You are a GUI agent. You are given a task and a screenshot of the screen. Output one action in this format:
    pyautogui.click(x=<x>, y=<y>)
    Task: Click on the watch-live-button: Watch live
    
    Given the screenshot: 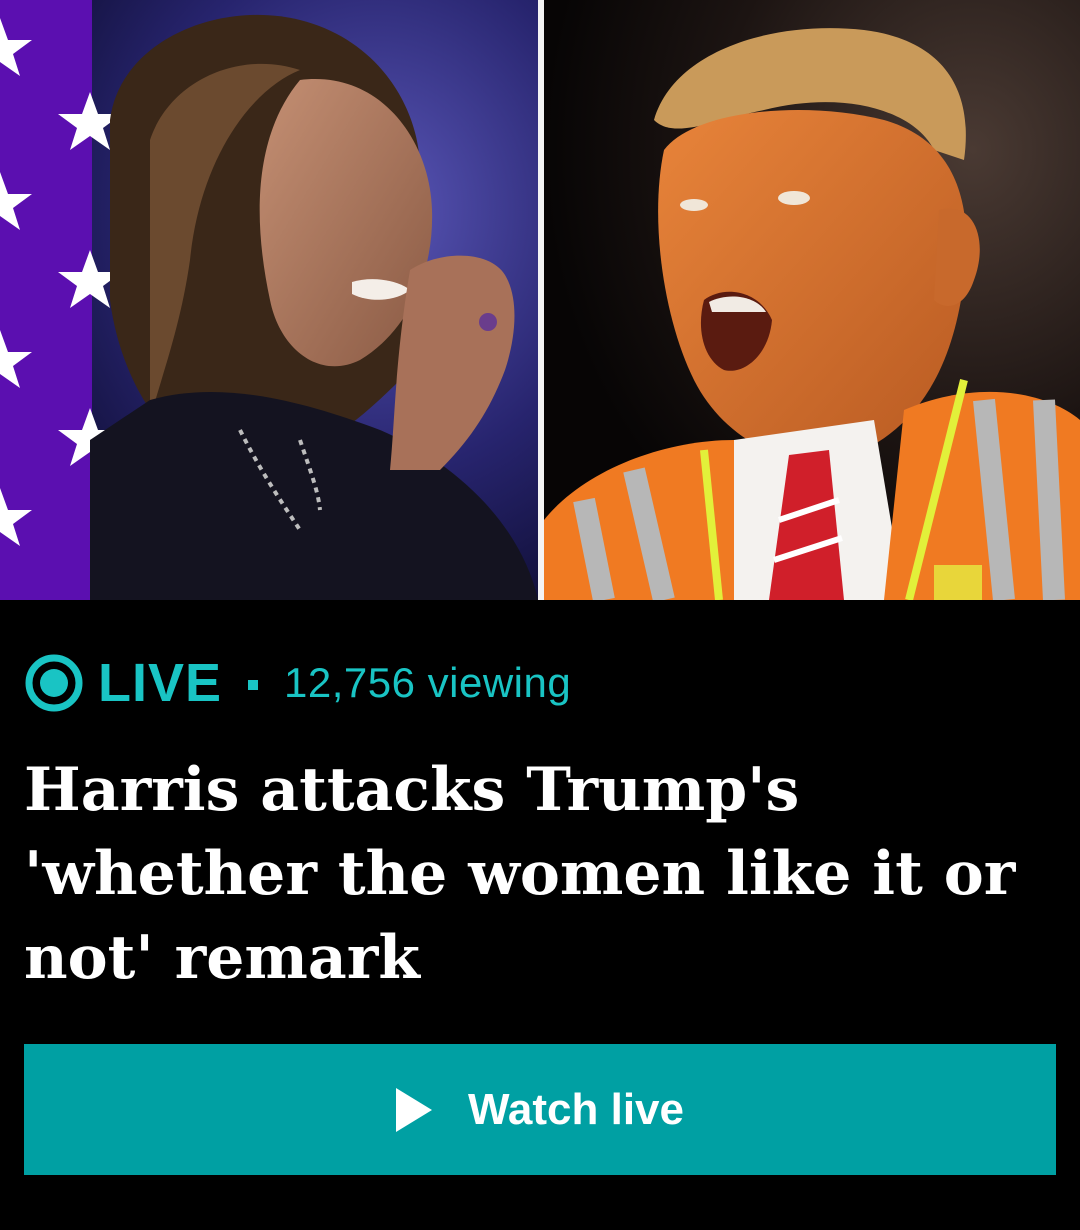 What is the action you would take?
    pyautogui.click(x=540, y=1109)
    